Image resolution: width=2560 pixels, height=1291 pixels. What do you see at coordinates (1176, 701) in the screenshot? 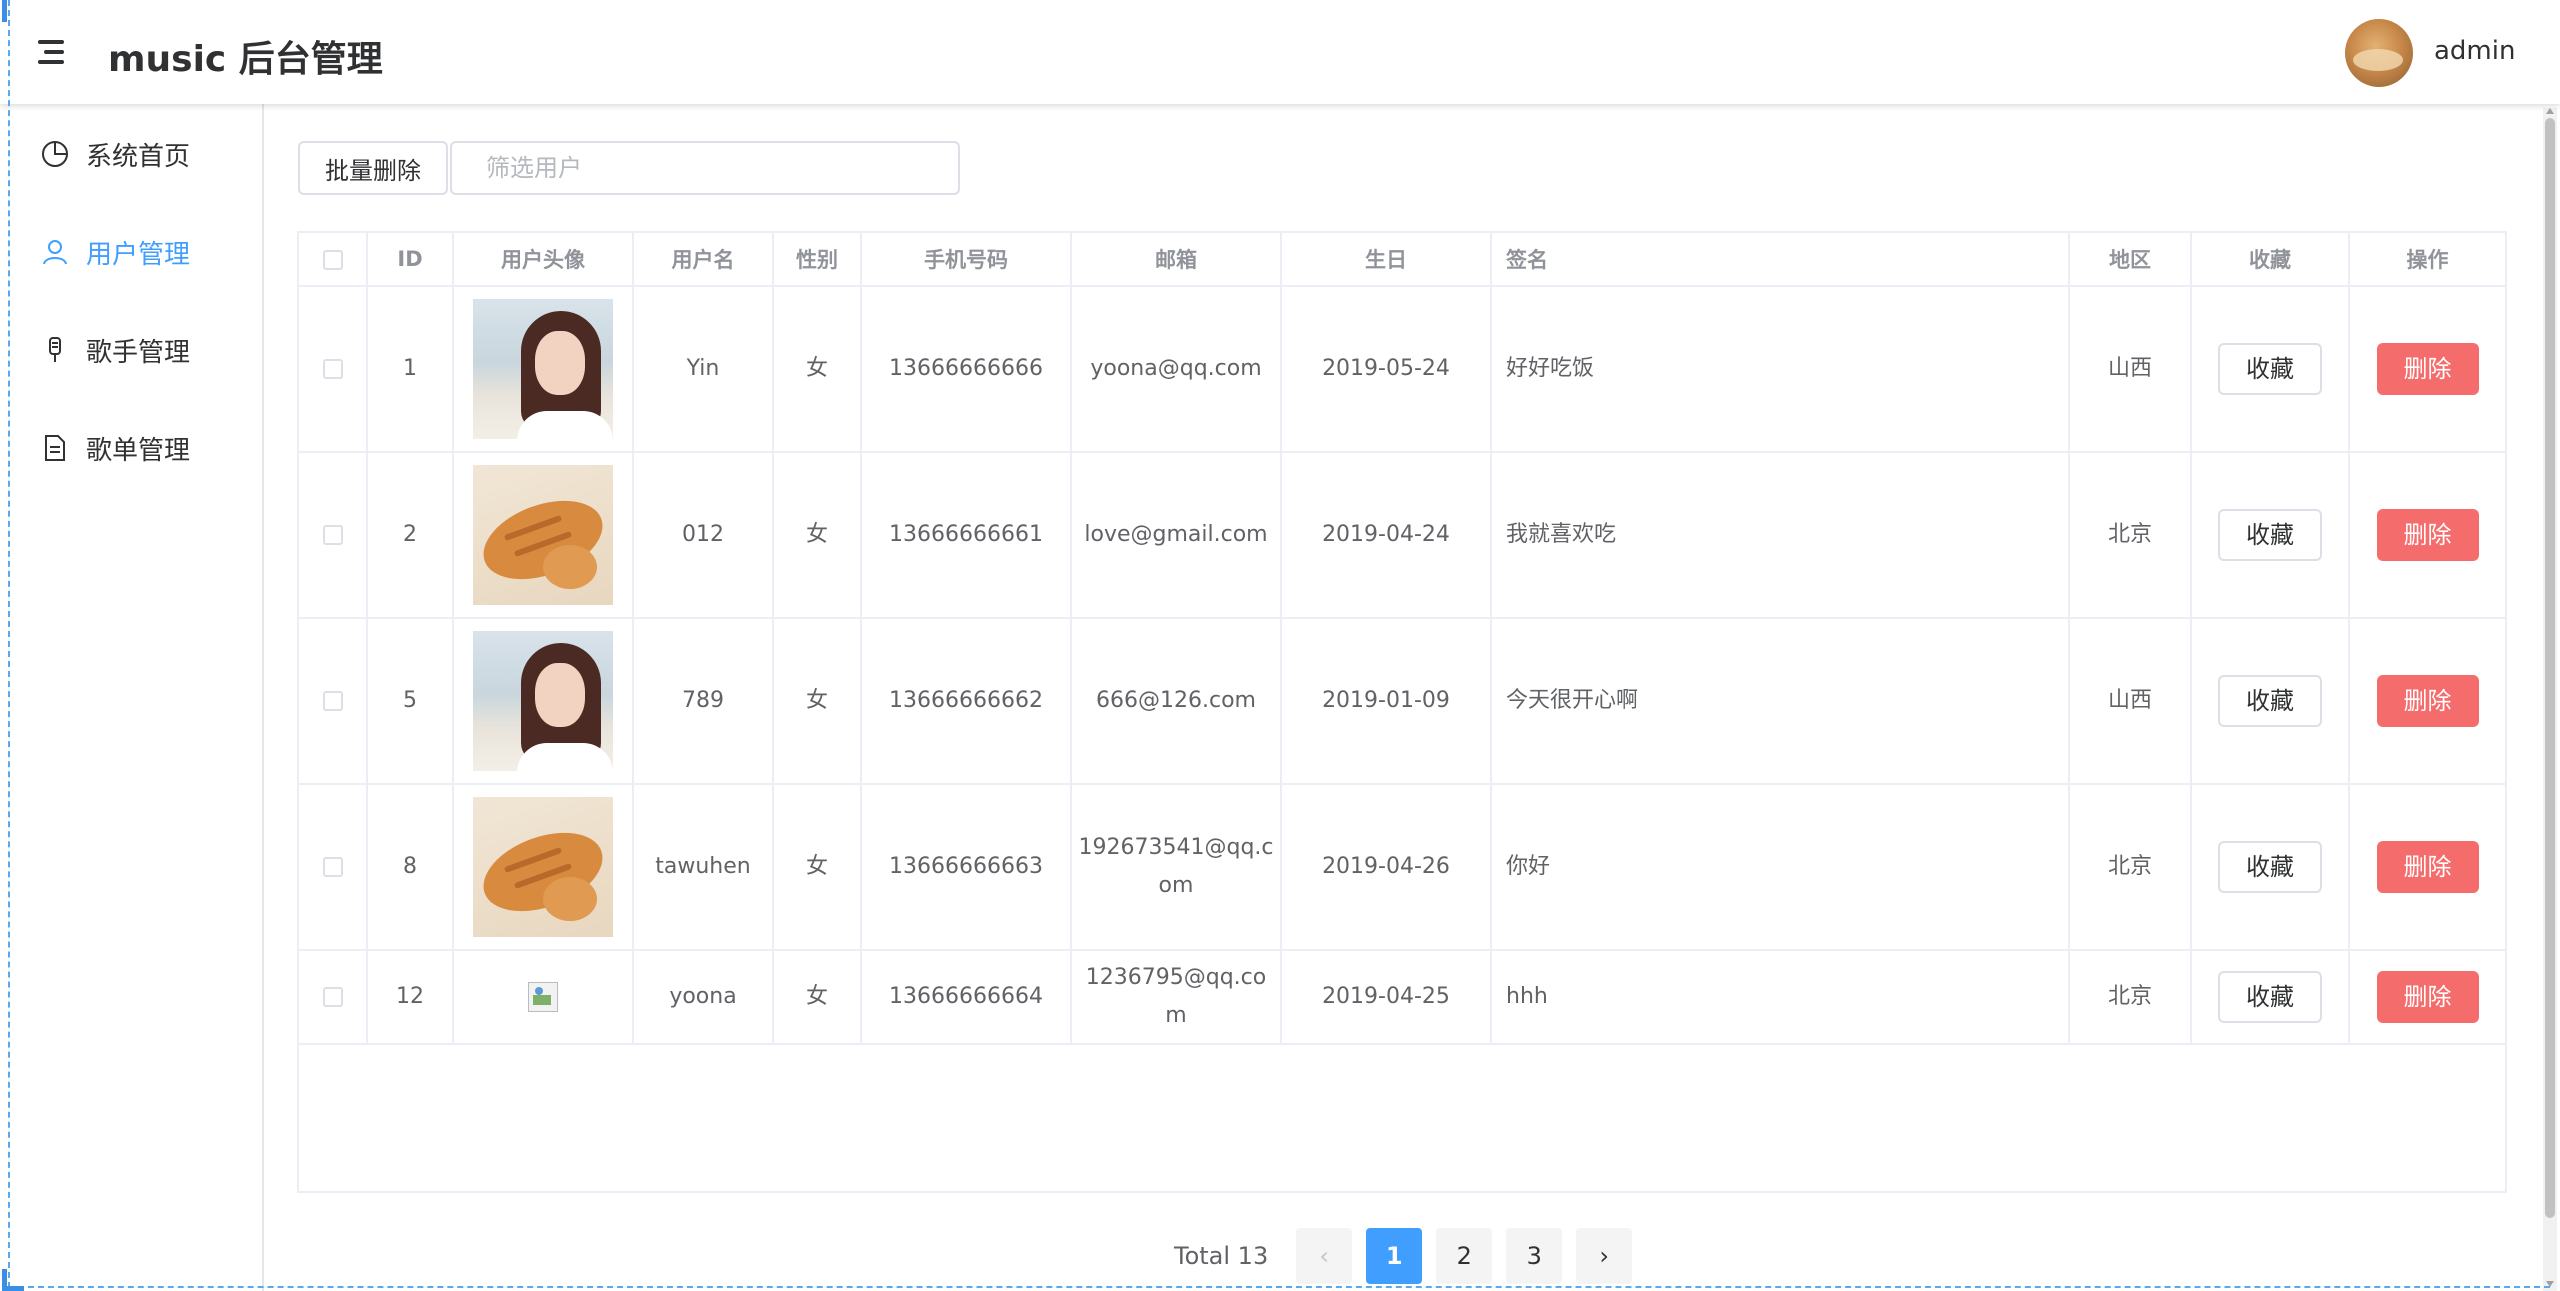
I see `cell-email: 666@126.com` at bounding box center [1176, 701].